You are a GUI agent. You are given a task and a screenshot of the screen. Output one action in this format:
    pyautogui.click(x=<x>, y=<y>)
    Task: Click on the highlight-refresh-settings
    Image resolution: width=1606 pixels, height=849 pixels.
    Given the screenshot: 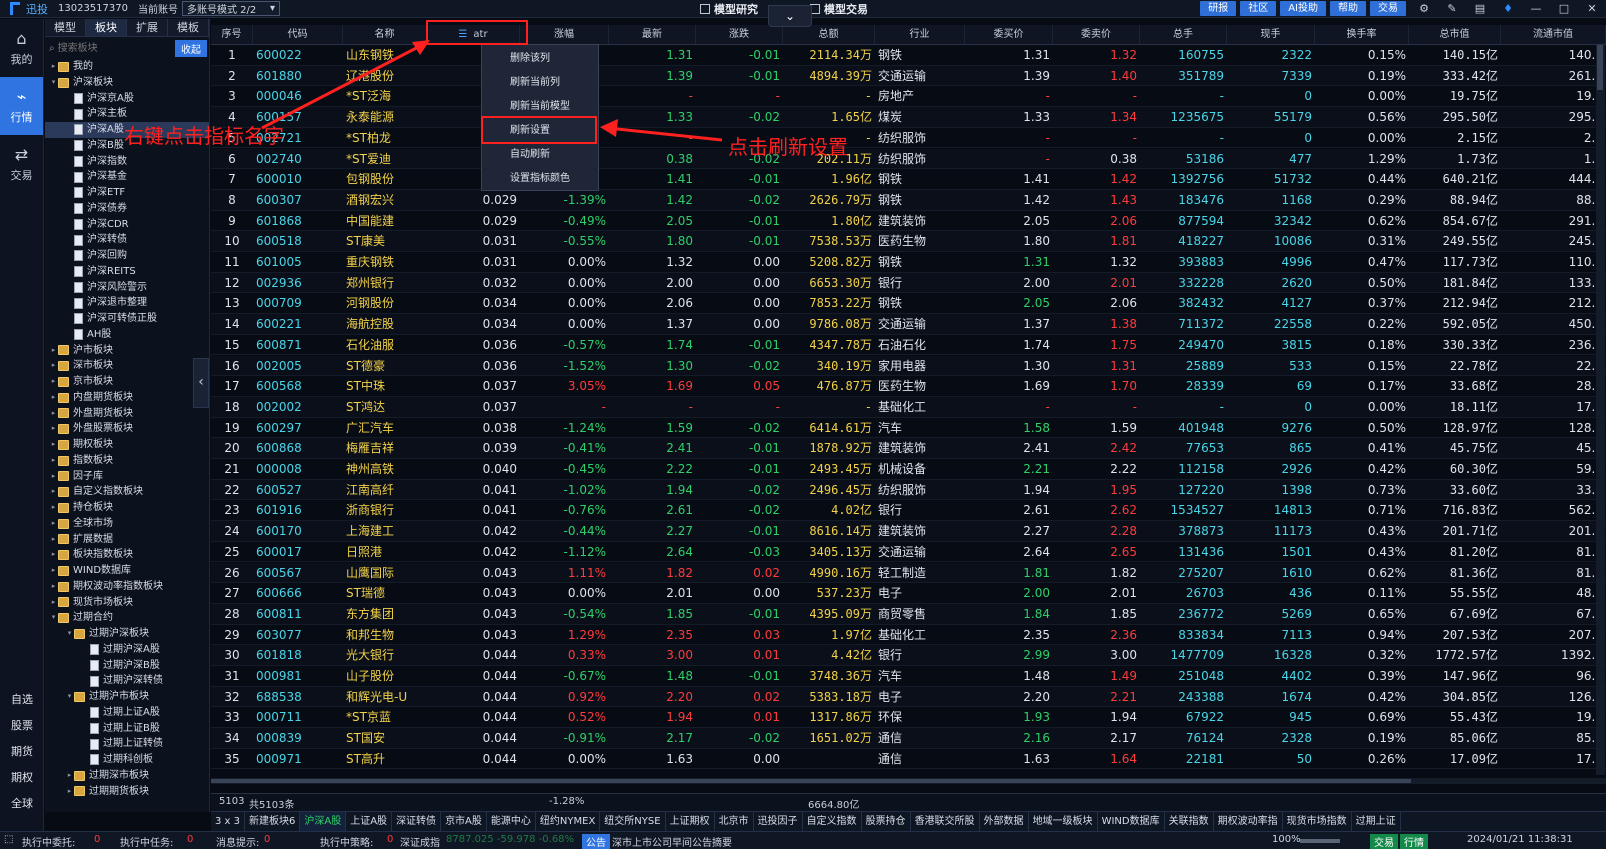 What is the action you would take?
    pyautogui.click(x=539, y=130)
    